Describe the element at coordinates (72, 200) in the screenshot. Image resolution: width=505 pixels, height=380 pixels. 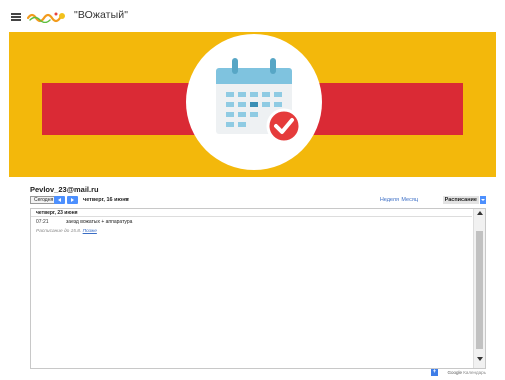
I see `next-period-button` at that location.